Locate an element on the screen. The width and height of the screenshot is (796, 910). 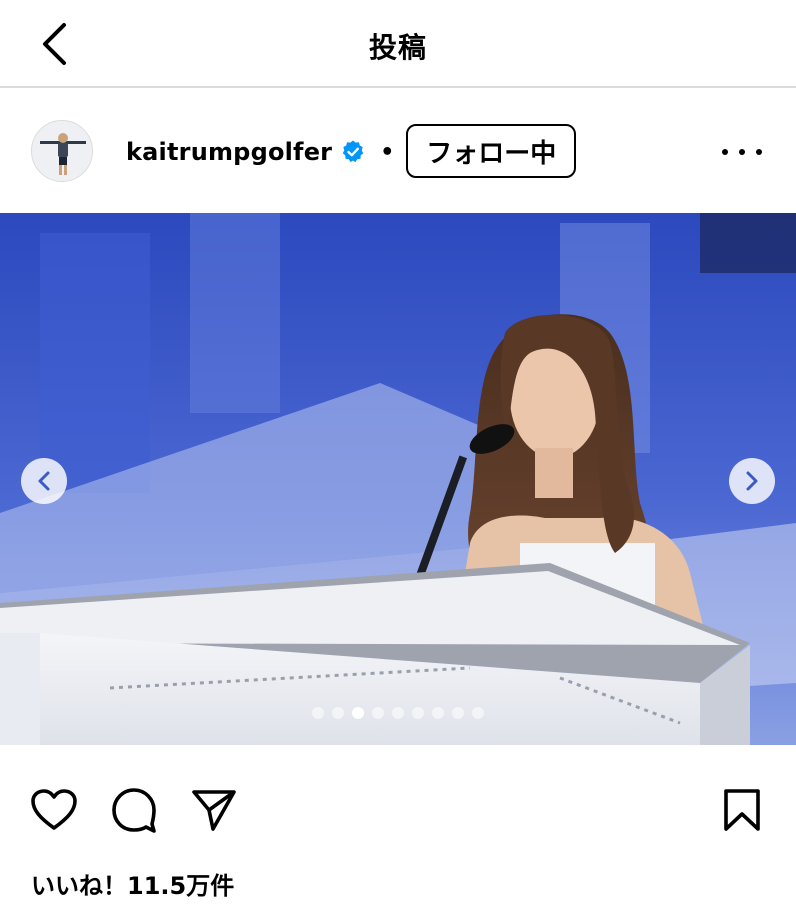
following-button: フォロー中 is located at coordinates (491, 151).